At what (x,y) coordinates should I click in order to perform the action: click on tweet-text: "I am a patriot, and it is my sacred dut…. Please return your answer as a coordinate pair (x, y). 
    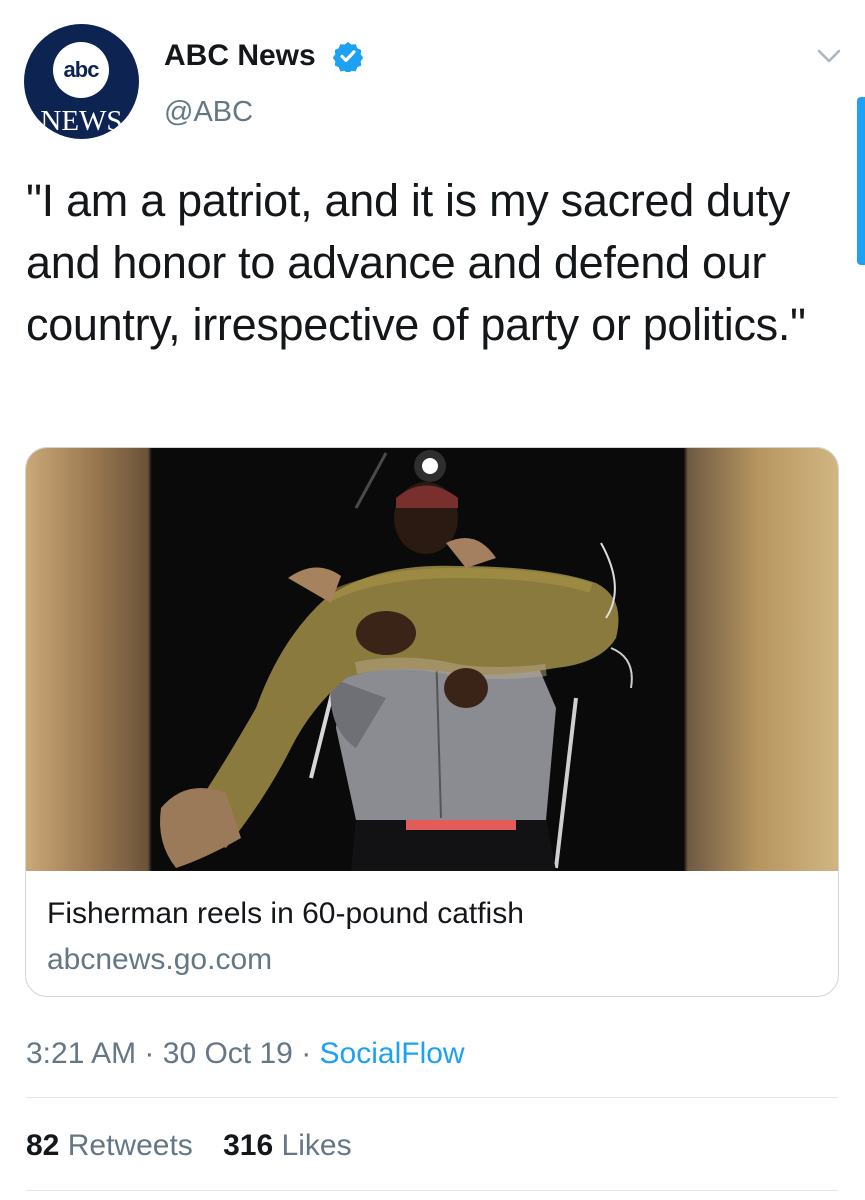
    Looking at the image, I should click on (416, 262).